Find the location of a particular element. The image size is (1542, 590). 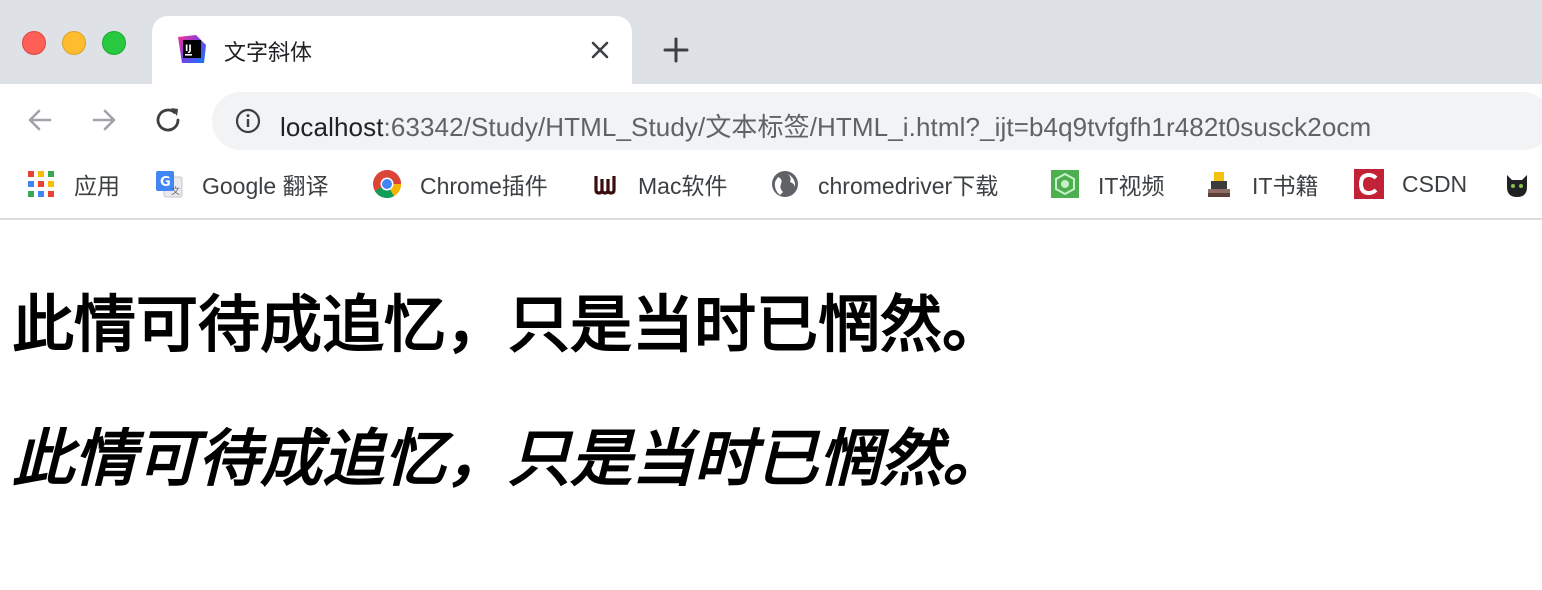

svg-text: IJ is located at coordinates (188, 49).